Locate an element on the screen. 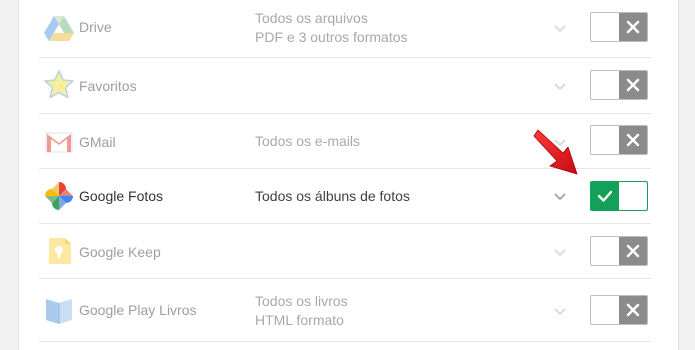 Image resolution: width=695 pixels, height=350 pixels. service-description: Todos os e-mails is located at coordinates (308, 141).